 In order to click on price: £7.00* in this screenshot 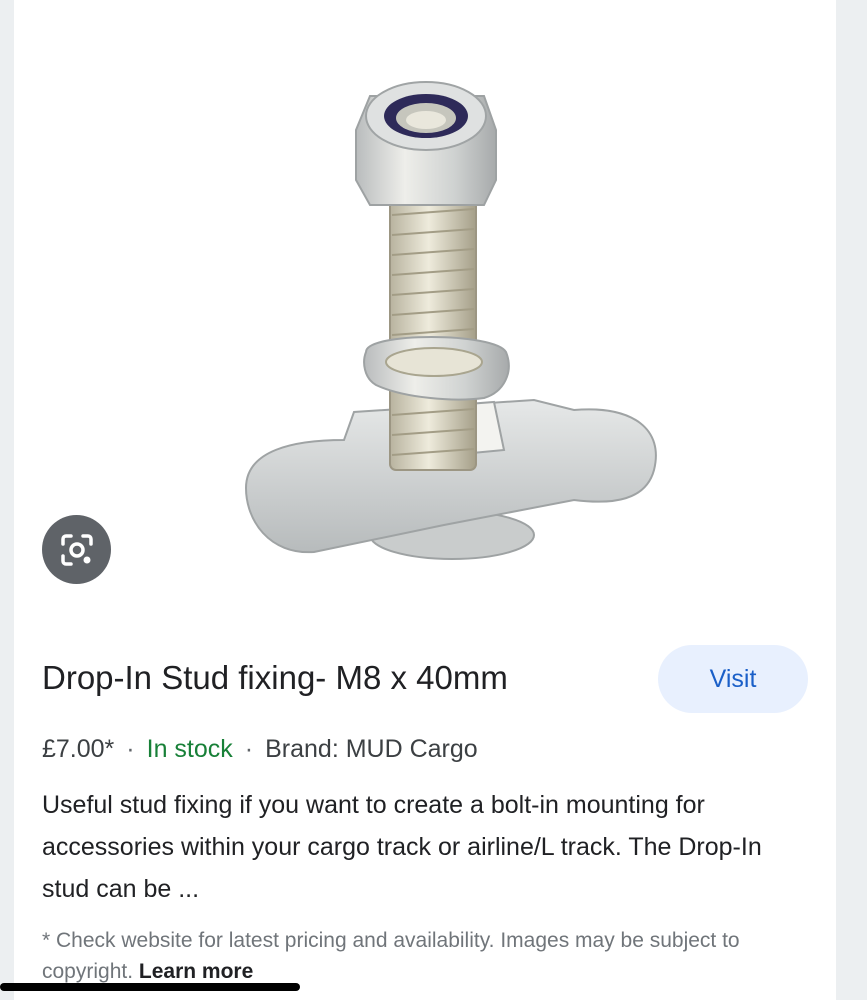, I will do `click(78, 749)`.